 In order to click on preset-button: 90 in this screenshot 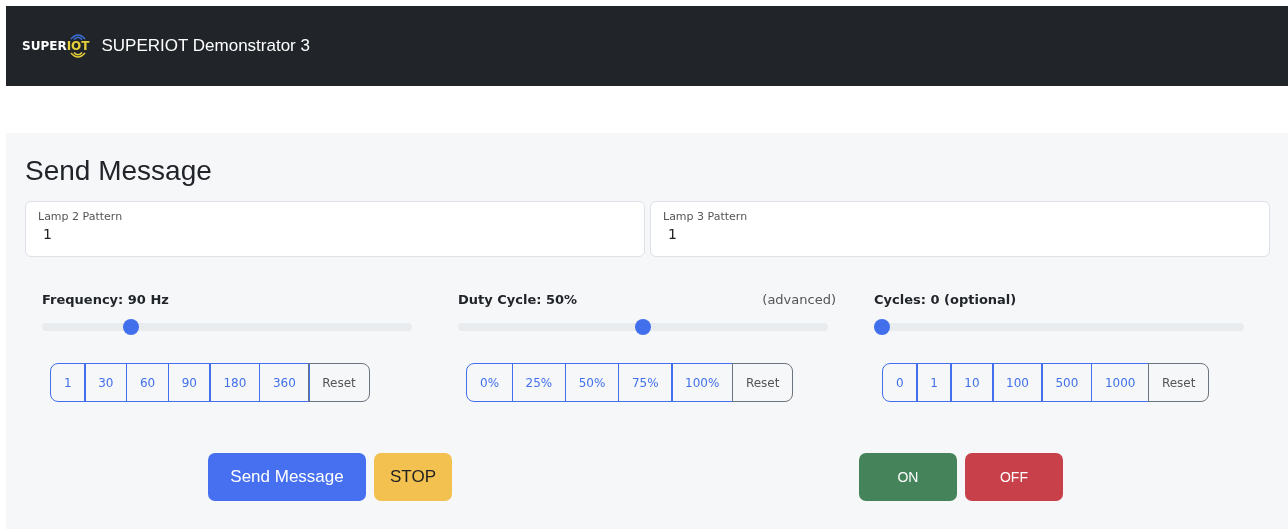, I will do `click(189, 382)`.